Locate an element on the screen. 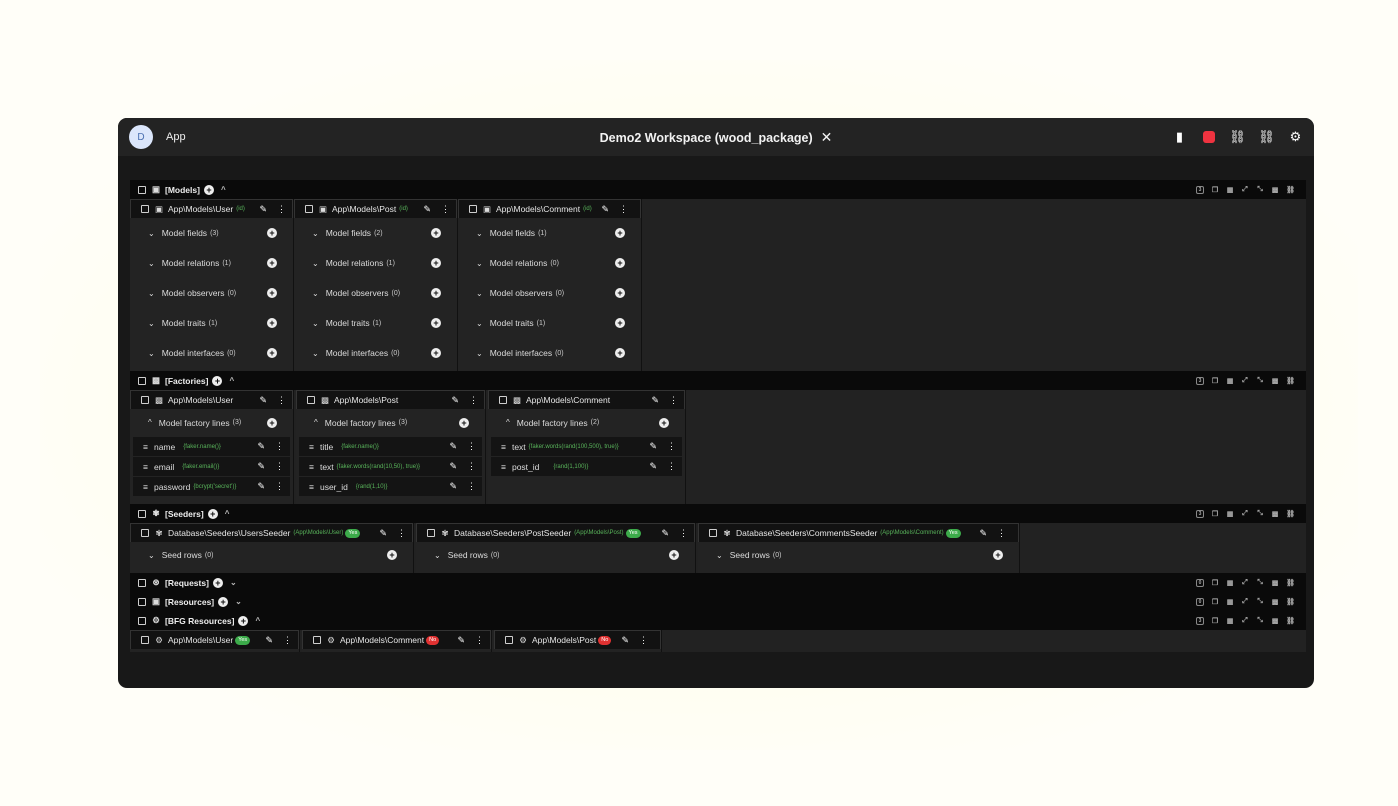 The image size is (1398, 806). card-header: ▩ App\Models\Post ✎ ⋮ is located at coordinates (390, 399).